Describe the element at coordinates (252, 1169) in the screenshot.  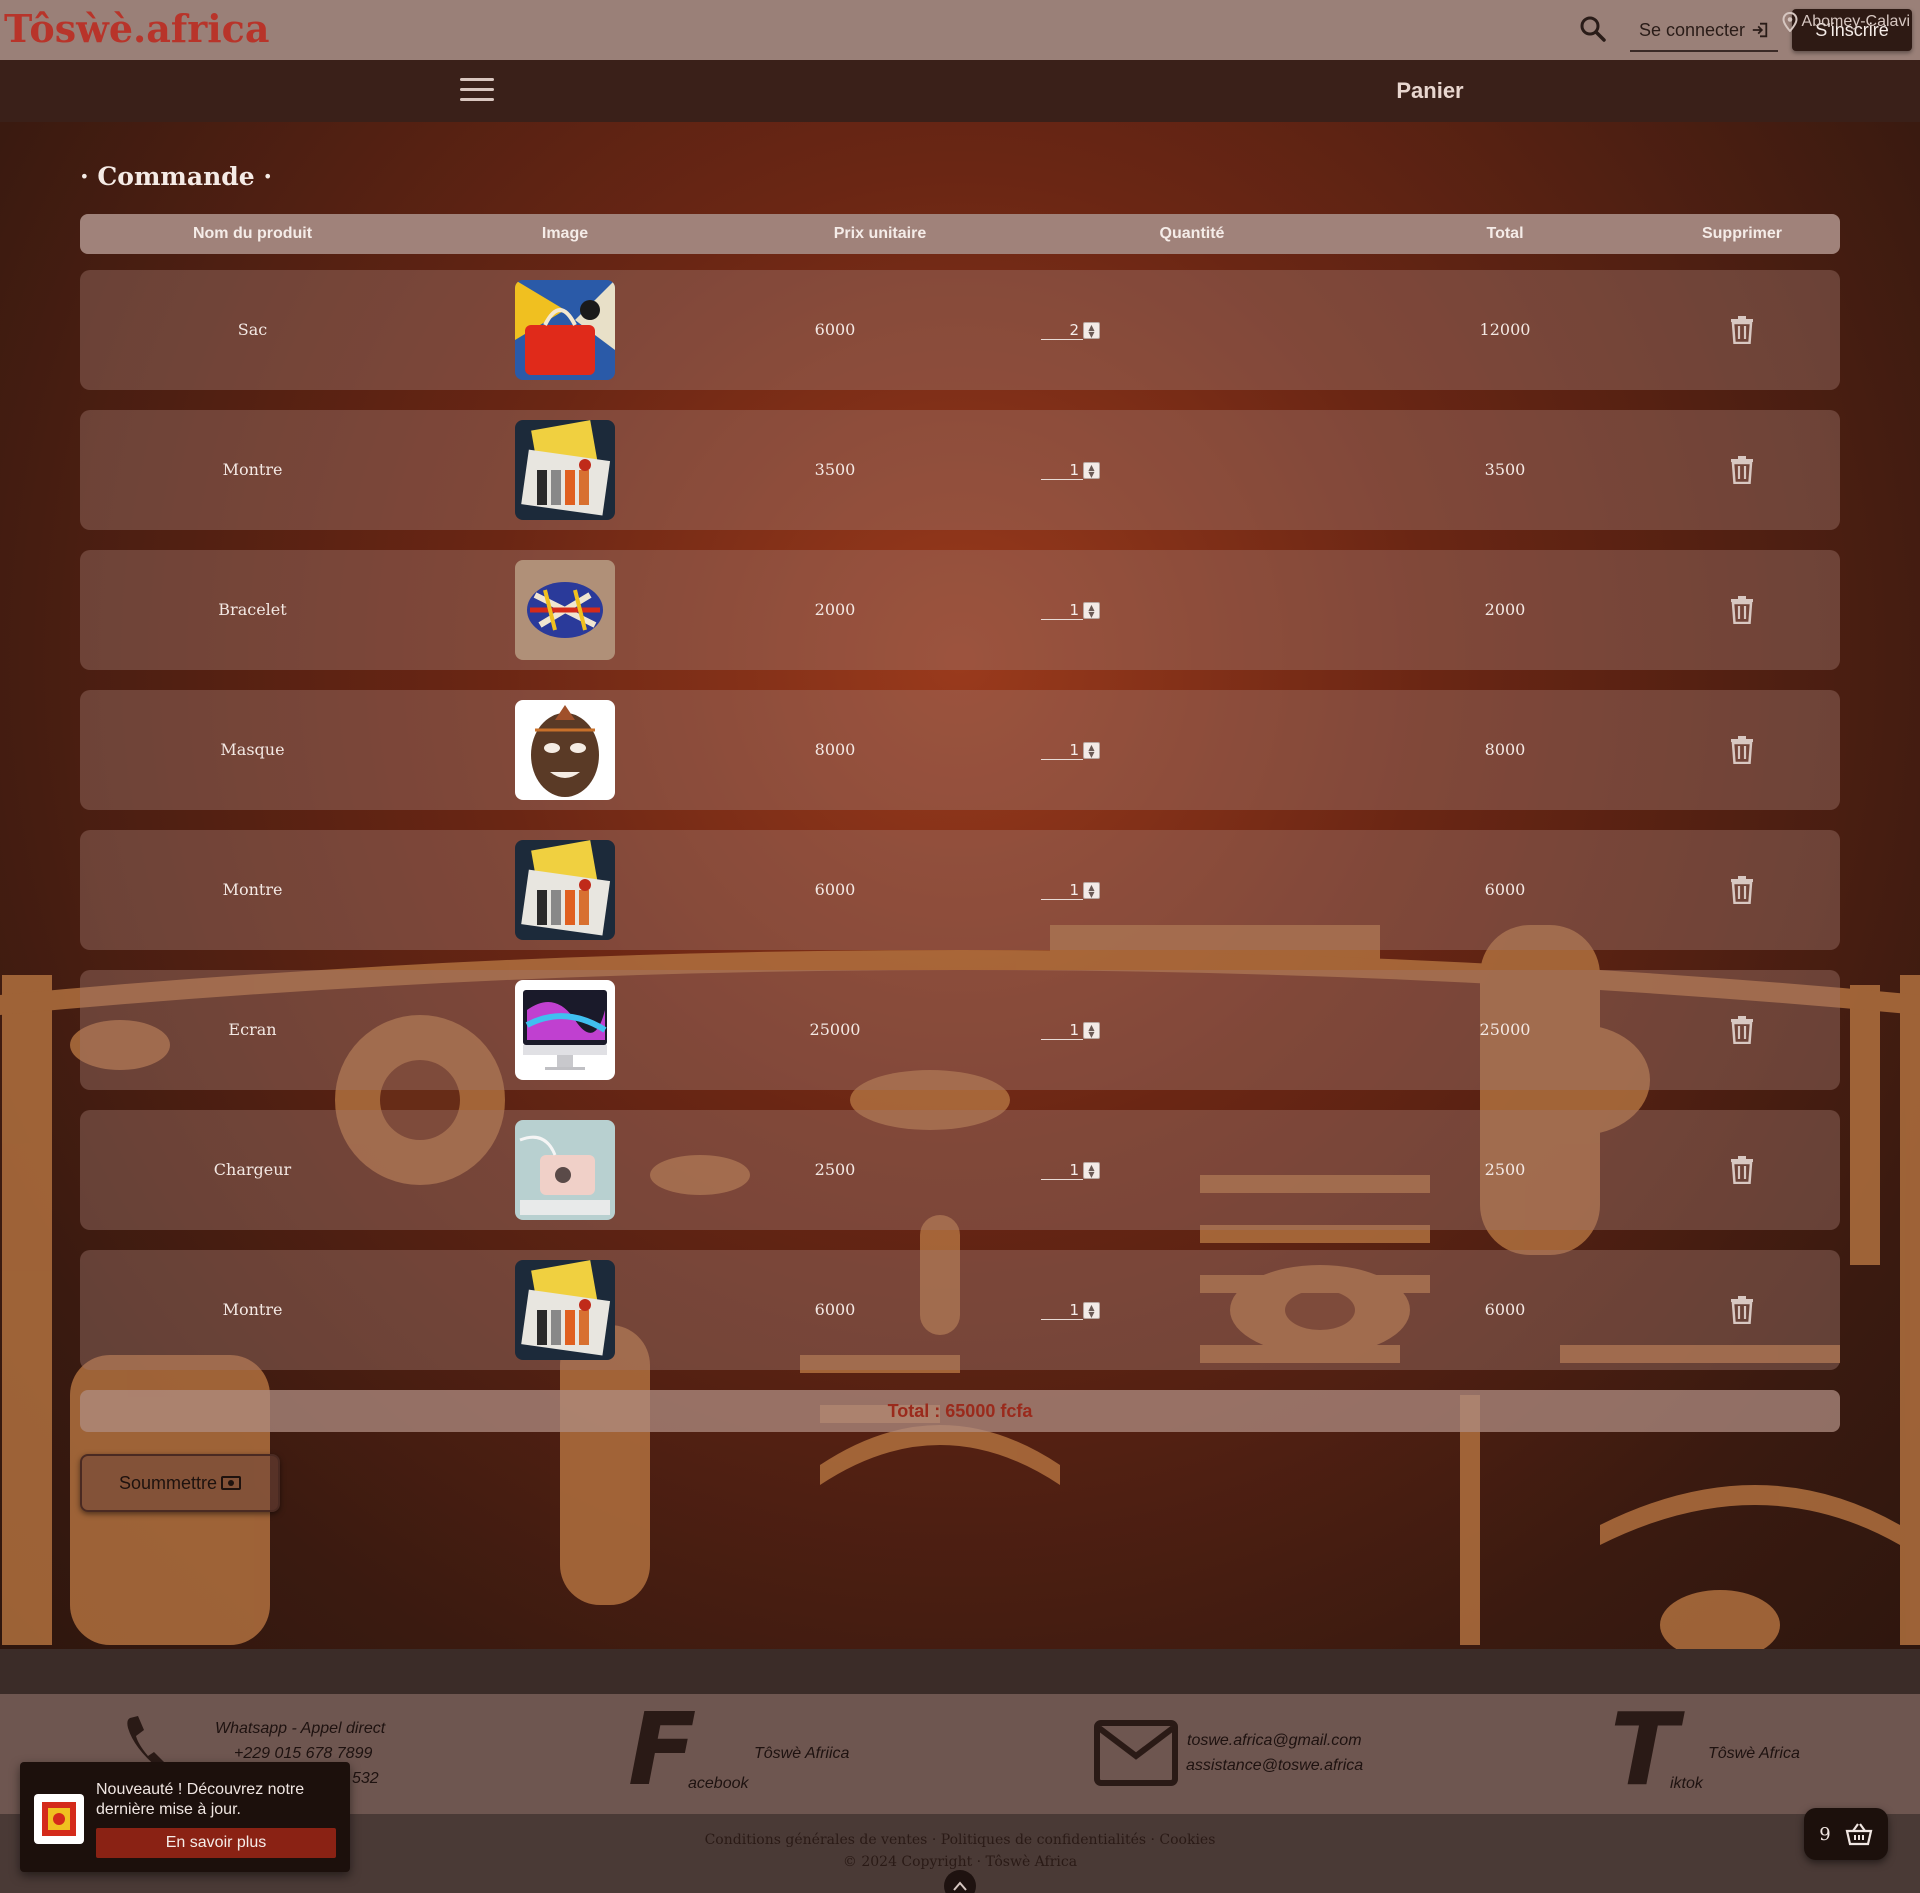
I see `product-name: Chargeur` at that location.